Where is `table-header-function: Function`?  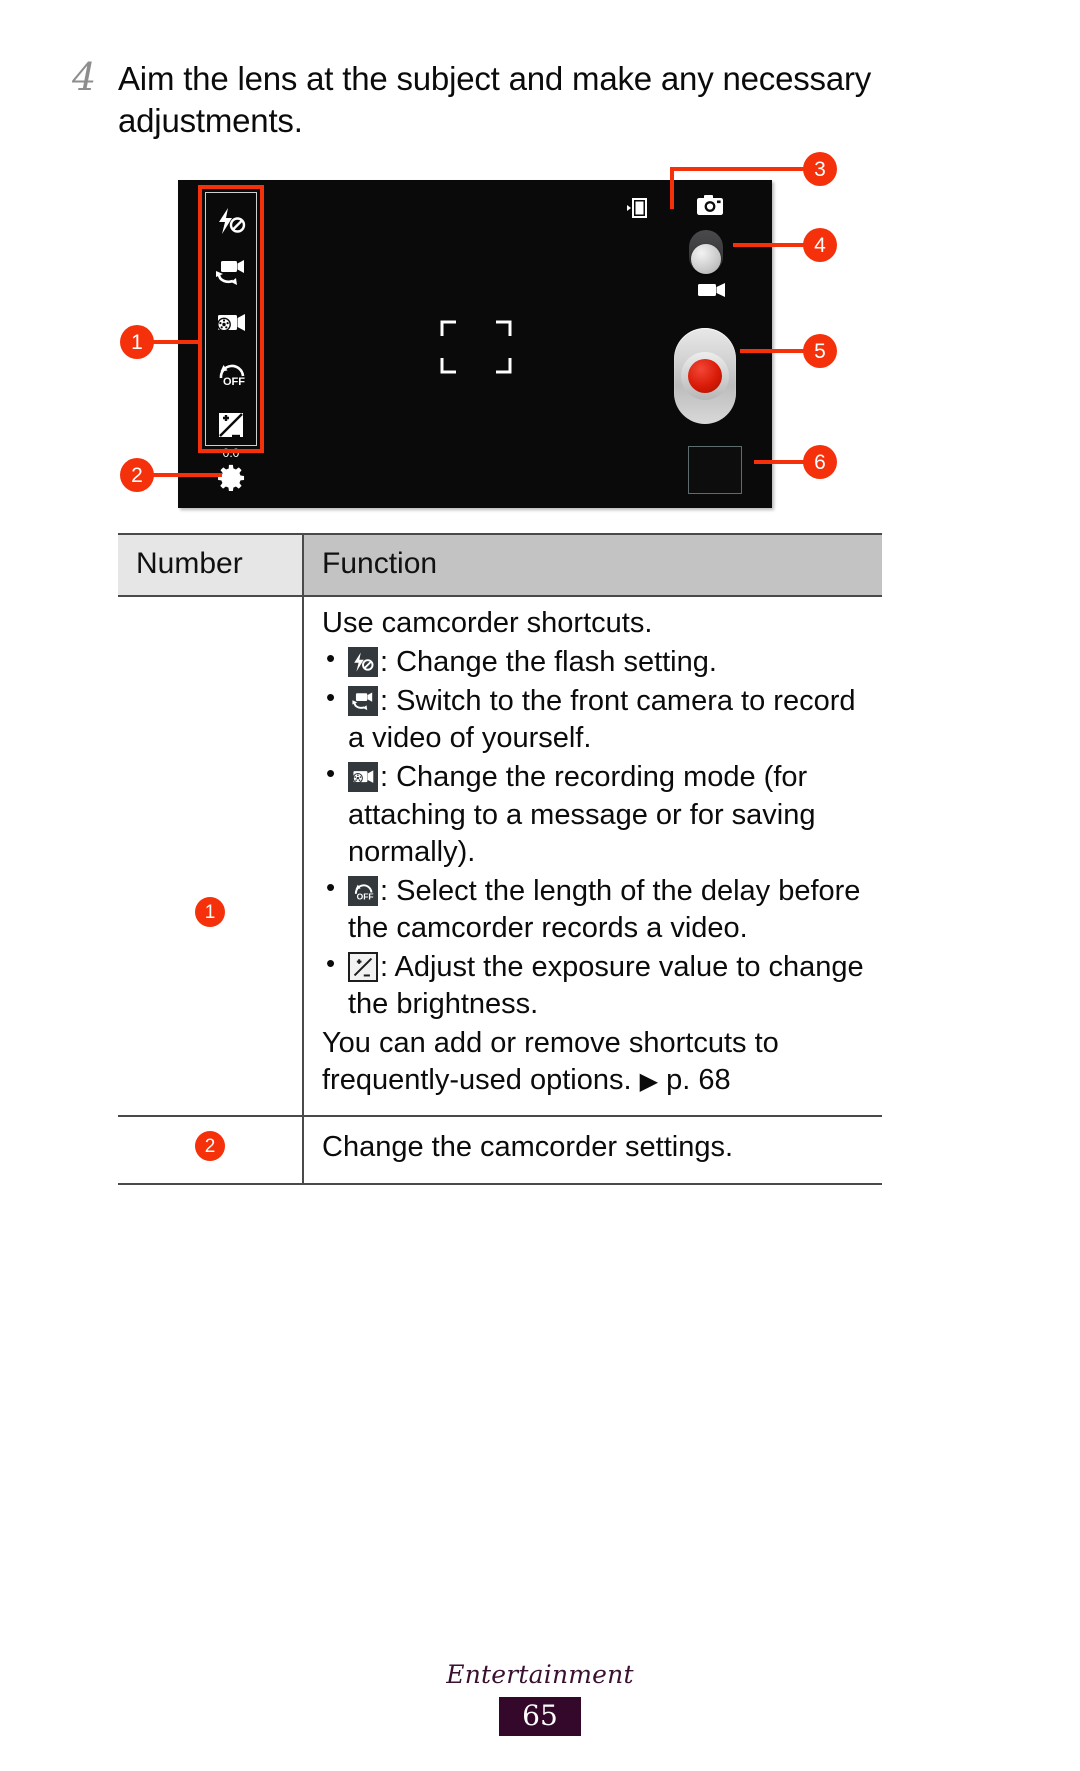
table-header-function: Function is located at coordinates (592, 565).